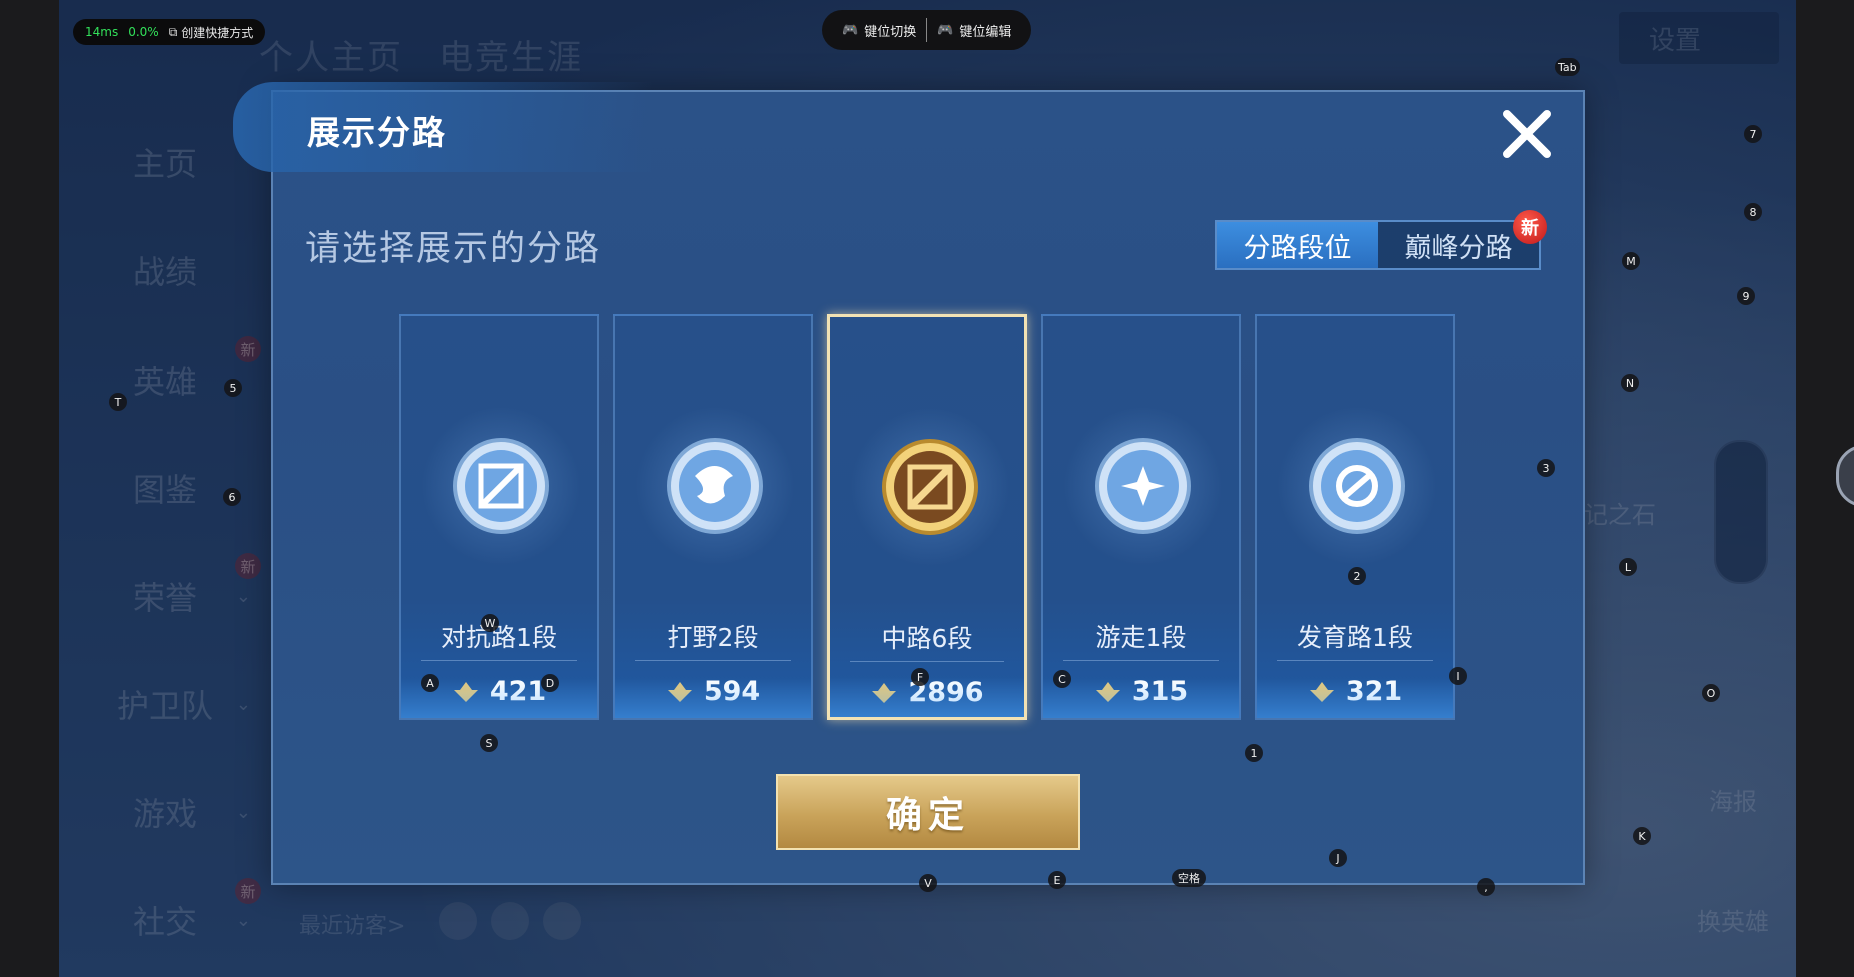 The height and width of the screenshot is (977, 1854). I want to click on lane-card-farm: 发育路1段 321, so click(1355, 517).